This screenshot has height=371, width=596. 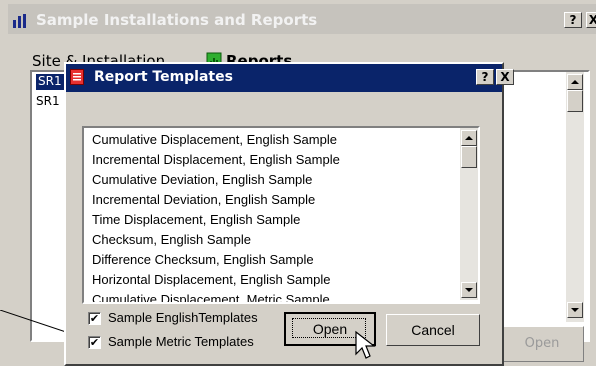 What do you see at coordinates (211, 279) in the screenshot?
I see `list-item: Horizontal Displacement, English Sample` at bounding box center [211, 279].